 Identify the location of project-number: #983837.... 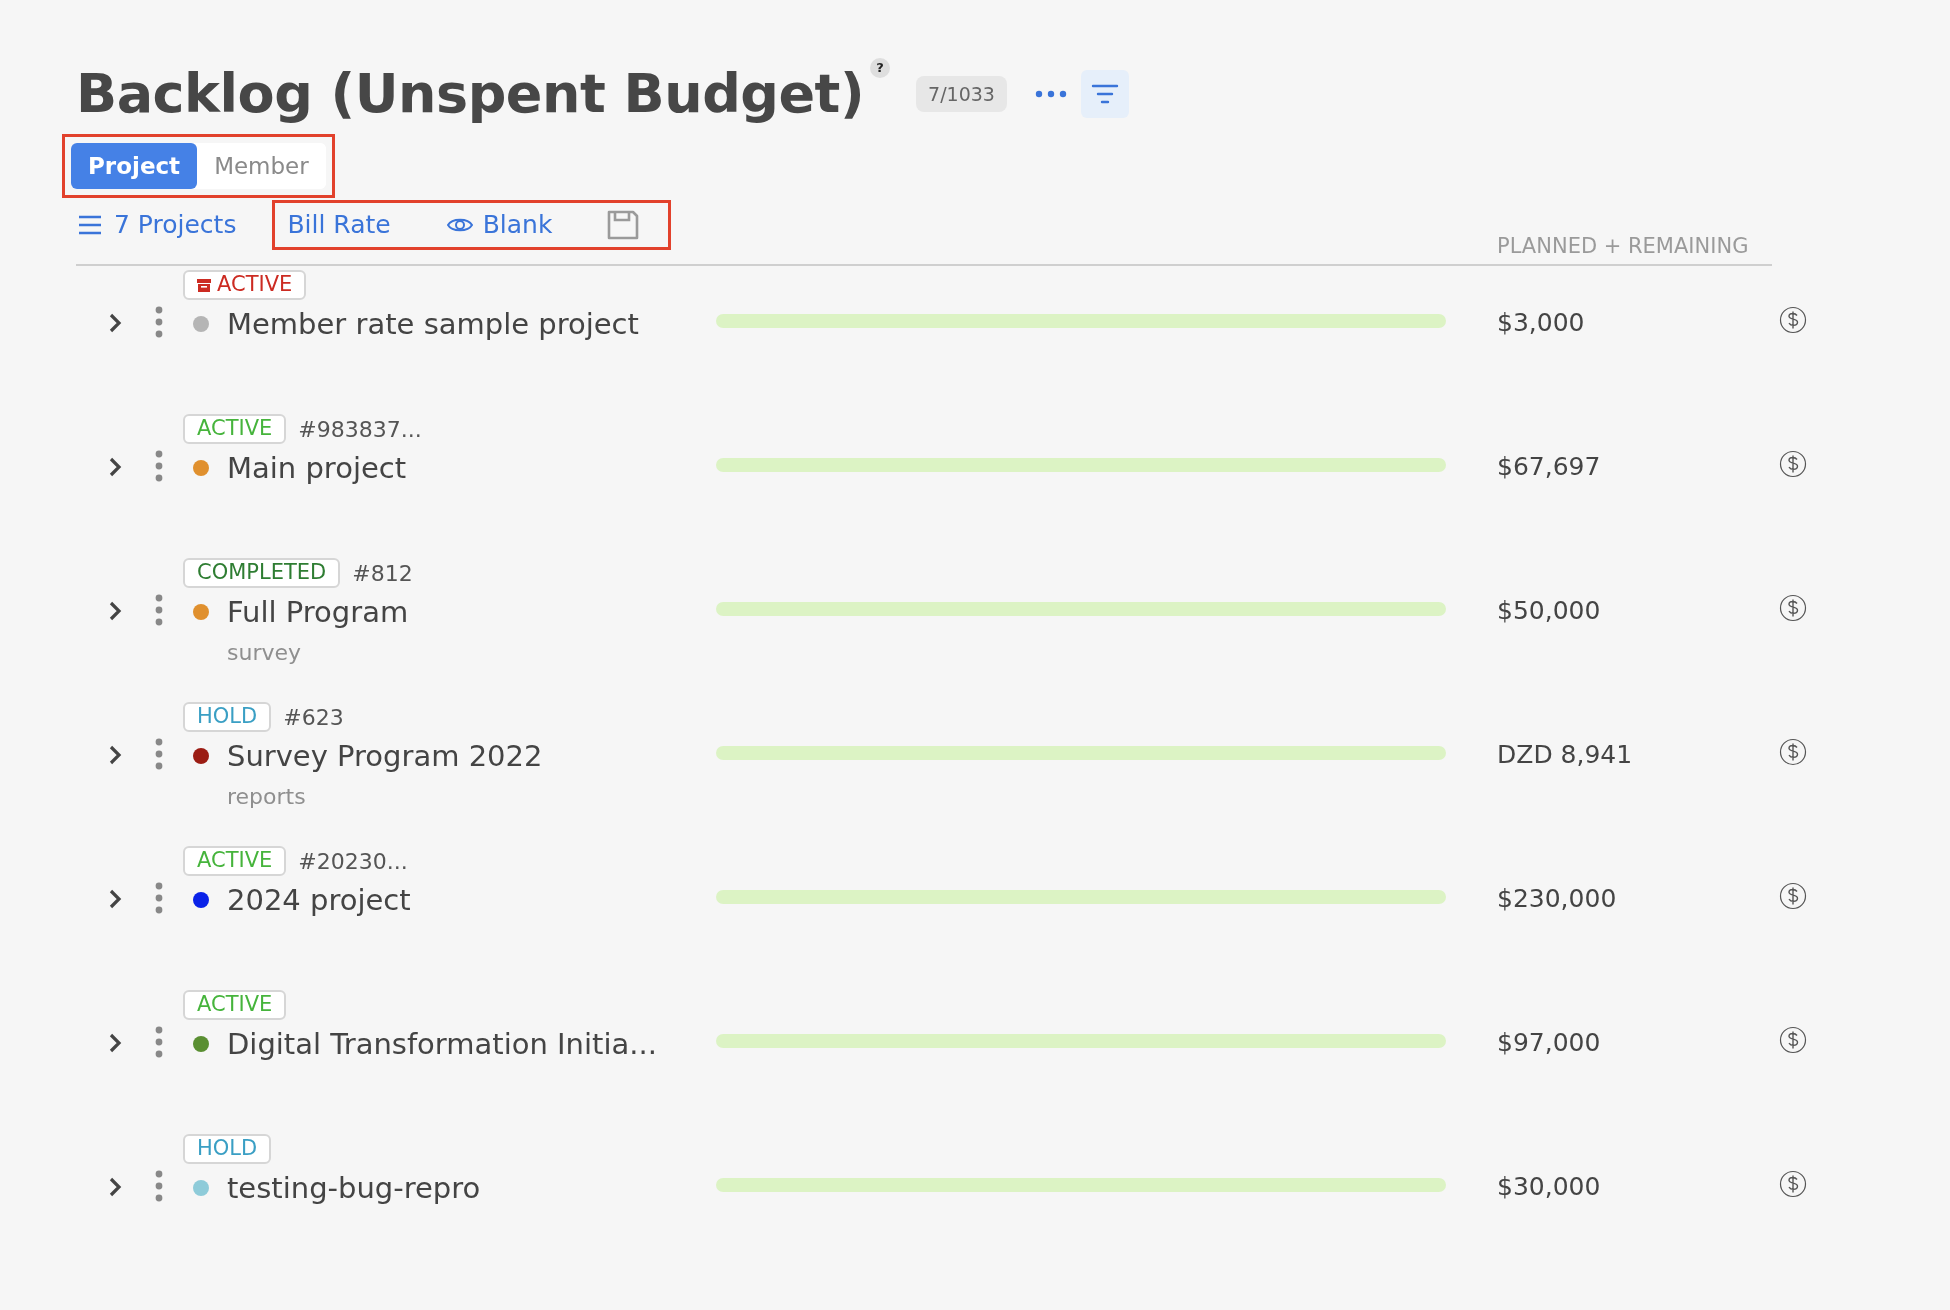
(360, 429).